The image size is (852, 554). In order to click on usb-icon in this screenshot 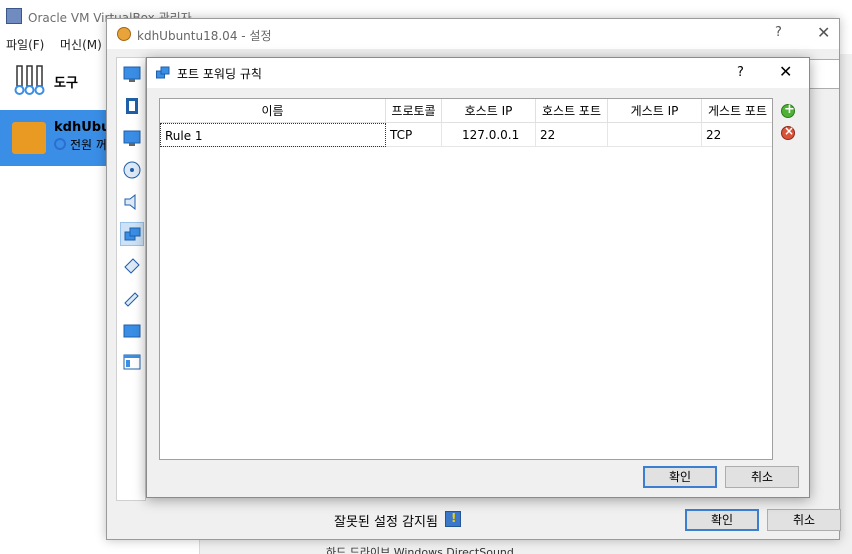, I will do `click(132, 298)`.